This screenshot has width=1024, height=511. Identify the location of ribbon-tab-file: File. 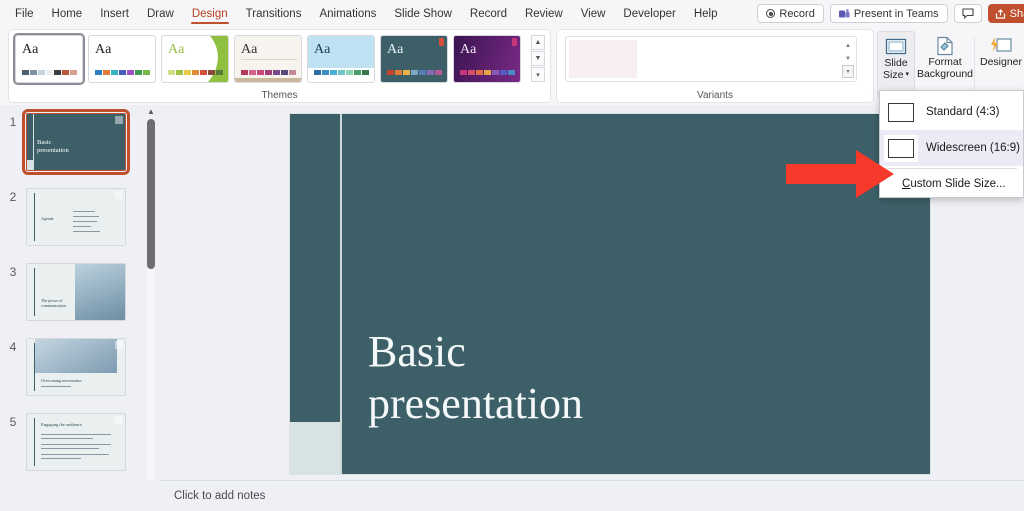
(24, 14).